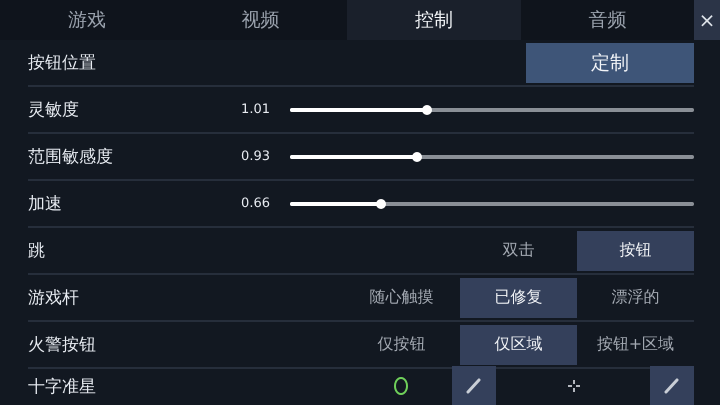  I want to click on setting-label: 加速, so click(45, 204).